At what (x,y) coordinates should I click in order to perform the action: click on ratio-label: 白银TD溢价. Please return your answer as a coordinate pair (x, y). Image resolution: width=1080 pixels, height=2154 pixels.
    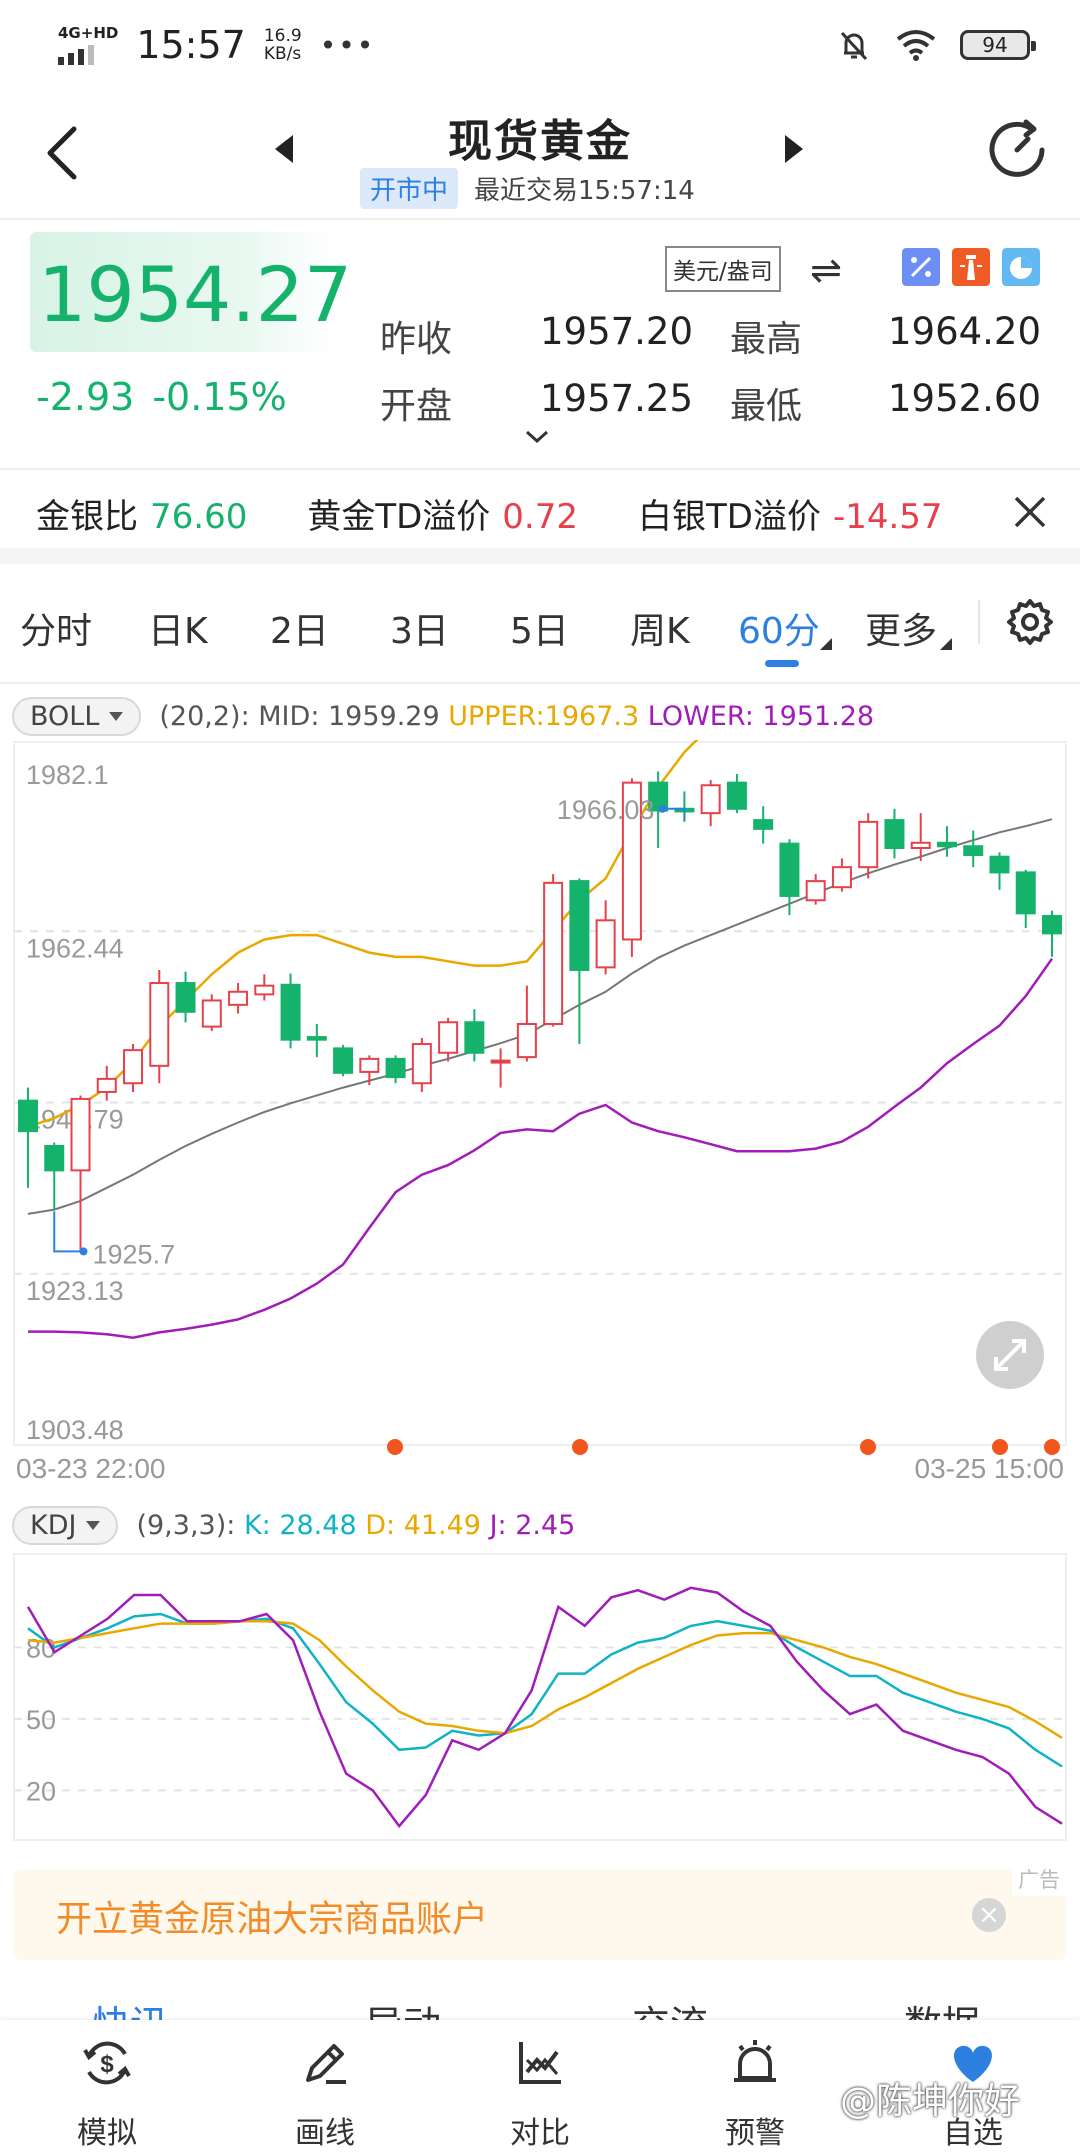
    Looking at the image, I should click on (729, 516).